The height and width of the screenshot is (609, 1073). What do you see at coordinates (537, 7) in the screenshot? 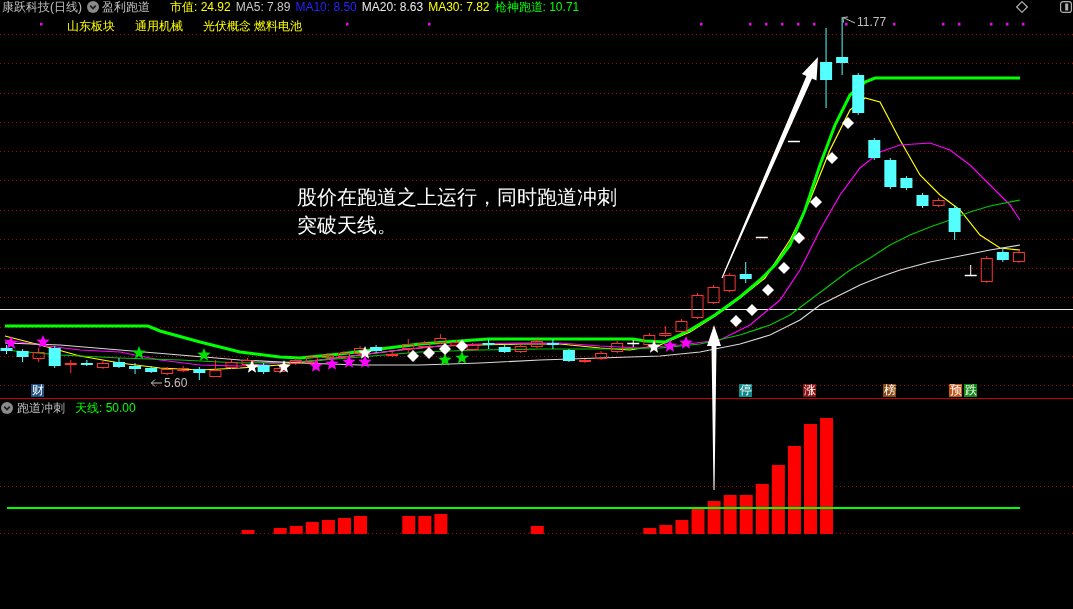
I see `indicator-reading: 枪神跑道: 10.71` at bounding box center [537, 7].